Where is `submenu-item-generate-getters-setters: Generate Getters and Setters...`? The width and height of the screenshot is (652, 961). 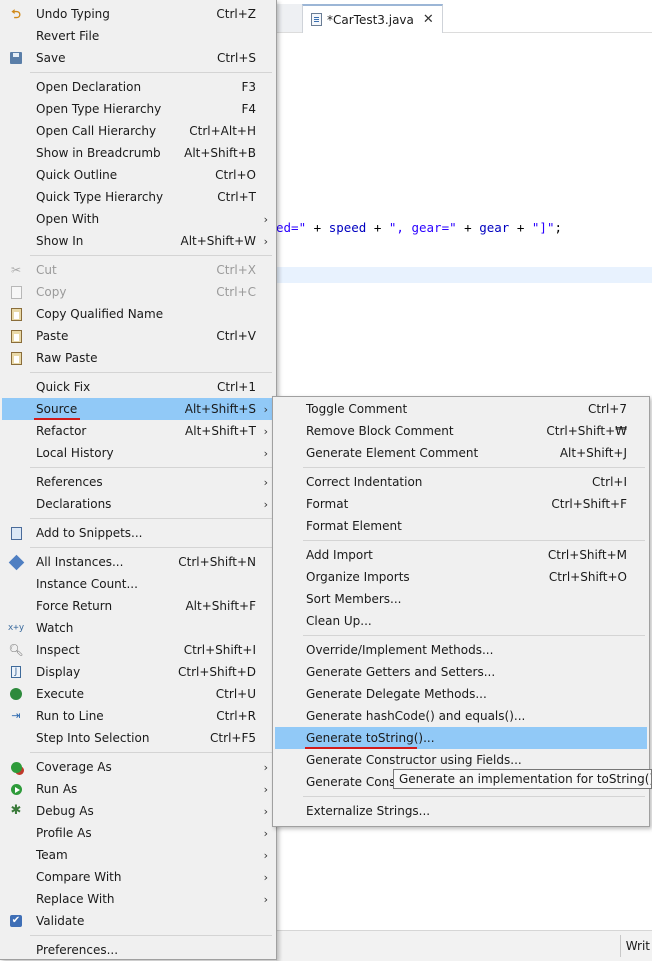
submenu-item-generate-getters-setters: Generate Getters and Setters... is located at coordinates (461, 672).